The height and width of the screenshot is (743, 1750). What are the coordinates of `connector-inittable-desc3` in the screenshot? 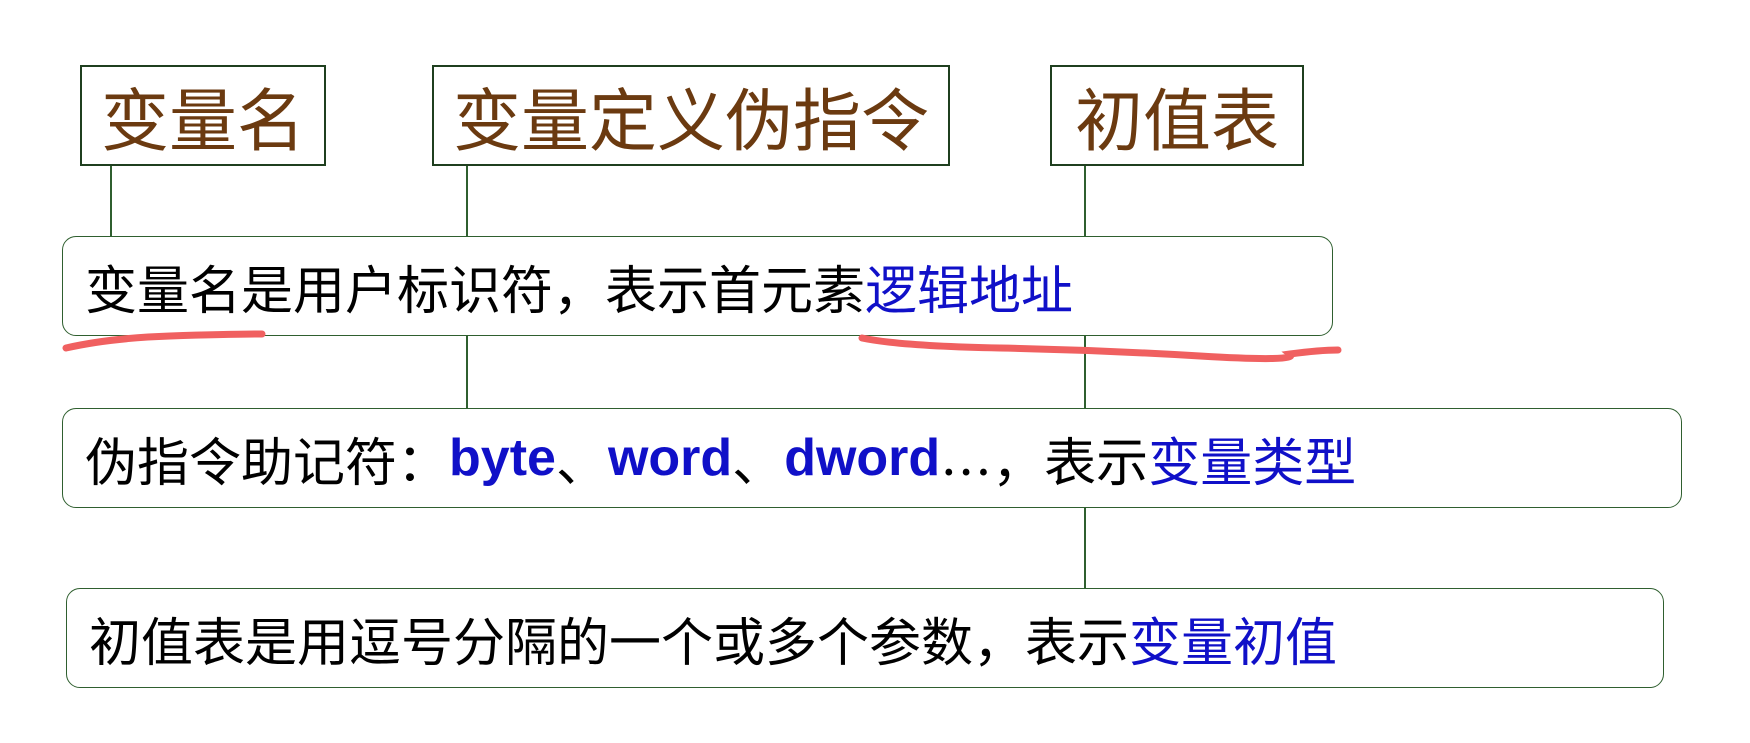 It's located at (1085, 548).